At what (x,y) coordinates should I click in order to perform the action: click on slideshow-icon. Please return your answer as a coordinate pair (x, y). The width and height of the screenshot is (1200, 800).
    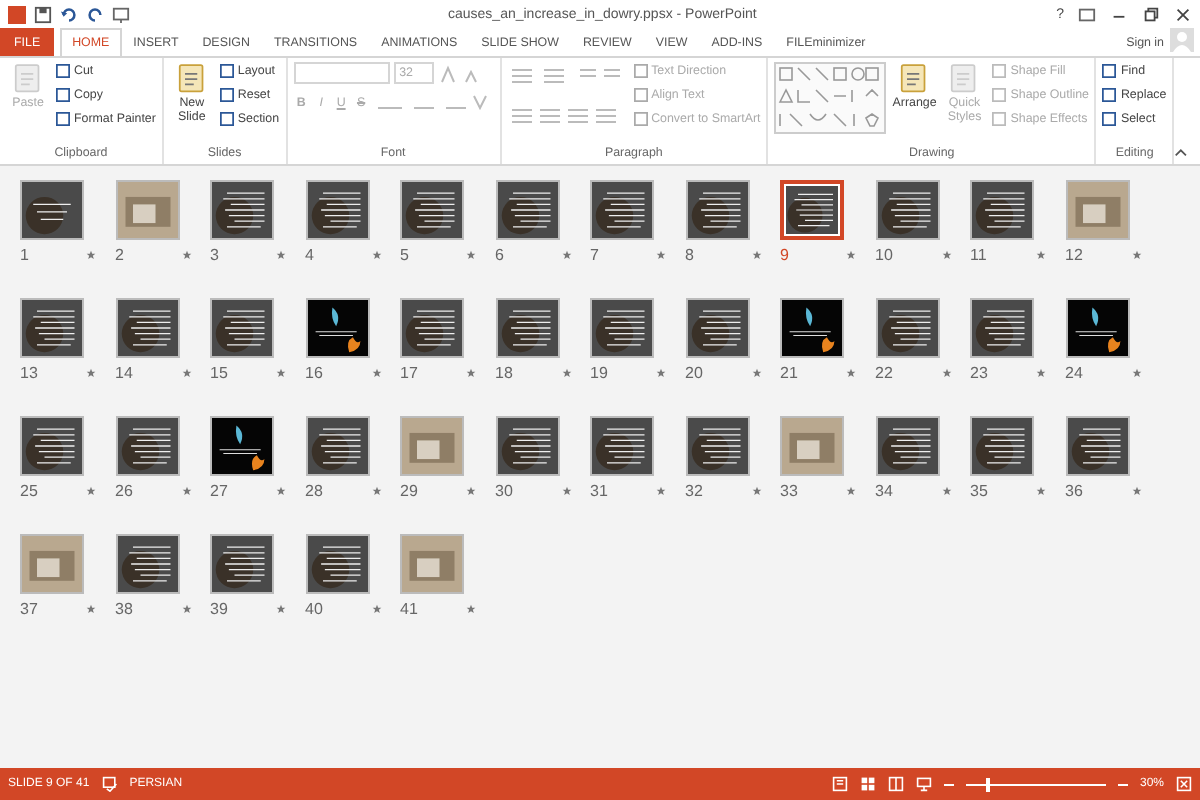
    Looking at the image, I should click on (121, 14).